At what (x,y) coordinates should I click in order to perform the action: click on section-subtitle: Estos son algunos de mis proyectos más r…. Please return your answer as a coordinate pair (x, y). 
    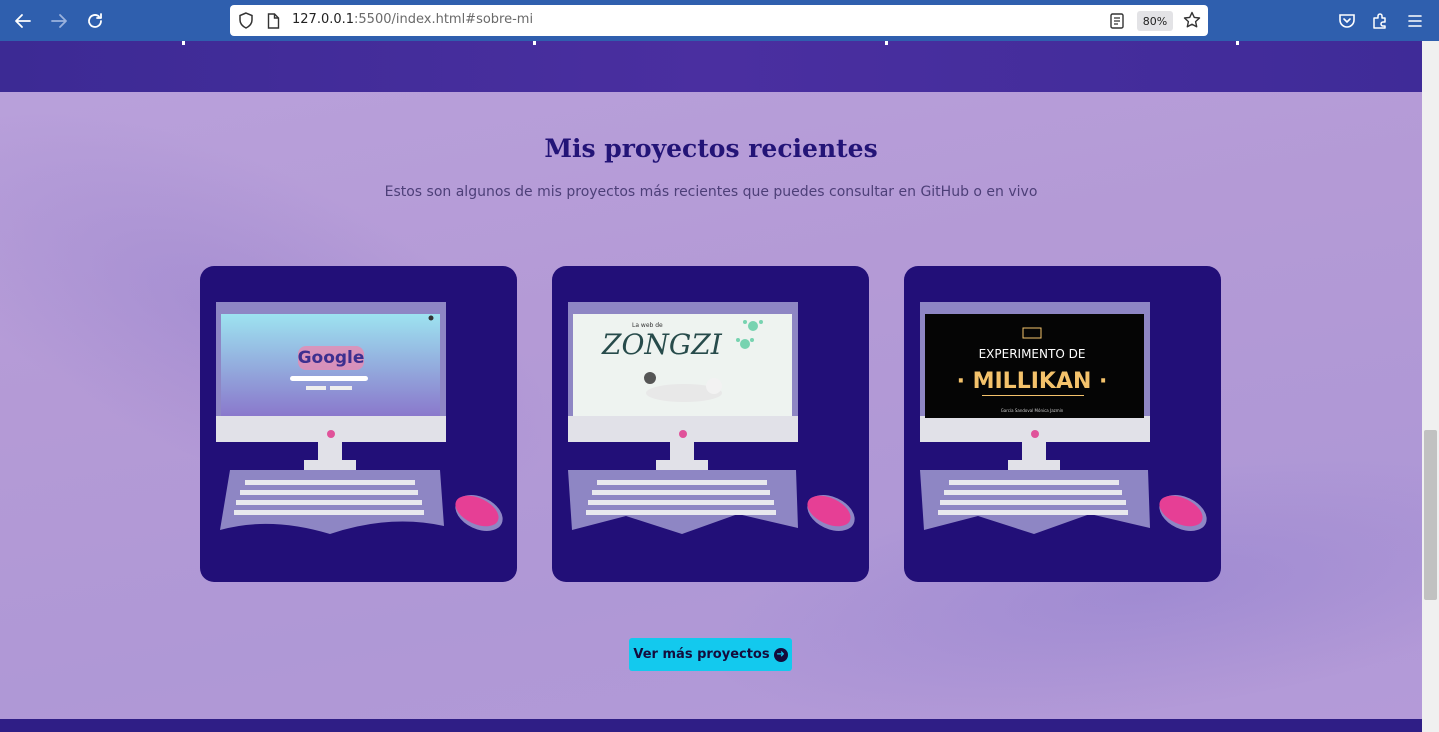
    Looking at the image, I should click on (711, 192).